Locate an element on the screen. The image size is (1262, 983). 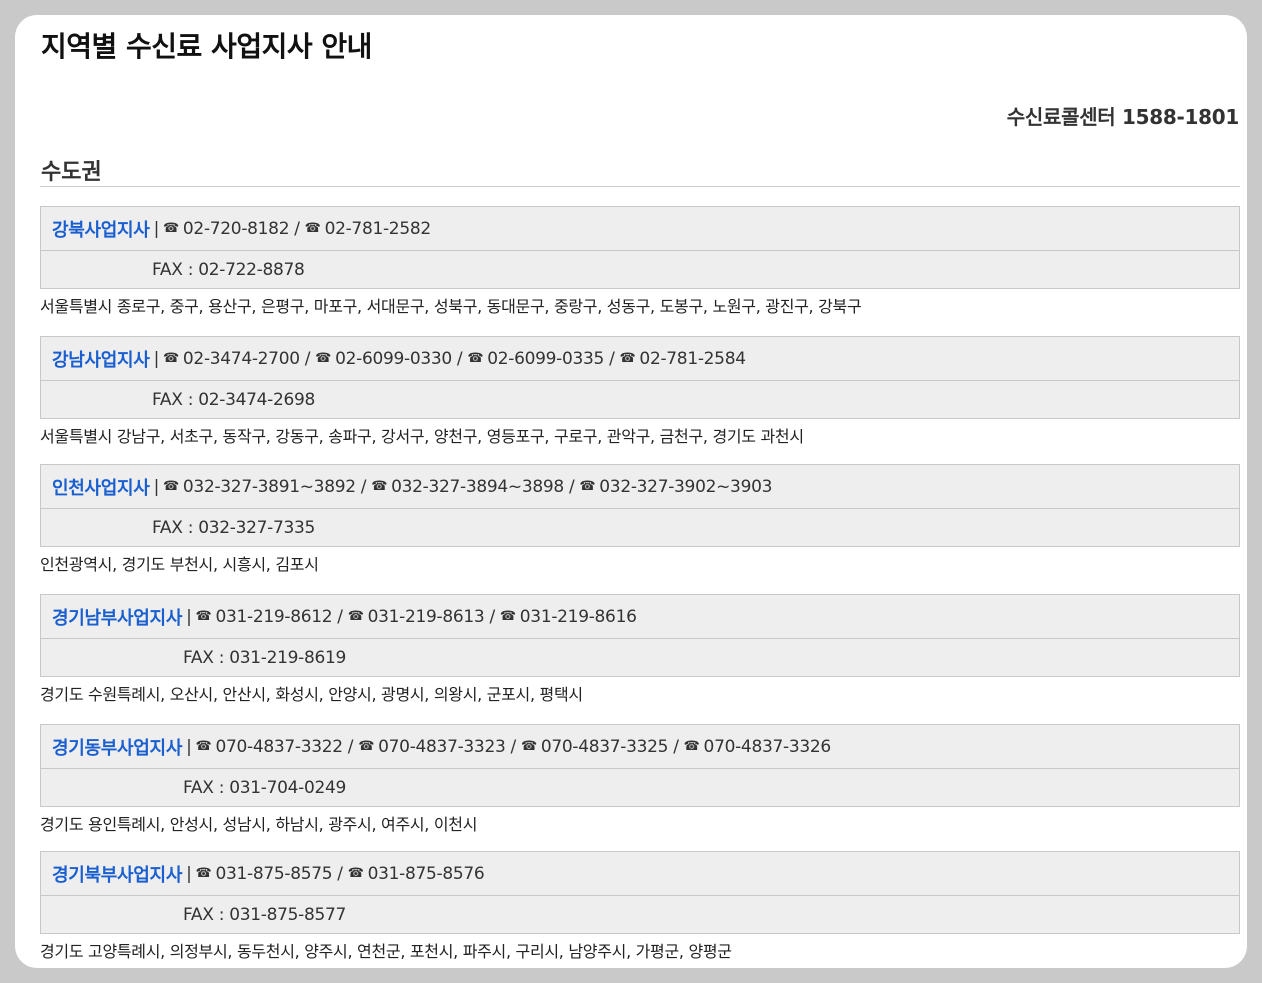
phone-number: 070-4837-3322 is located at coordinates (279, 746).